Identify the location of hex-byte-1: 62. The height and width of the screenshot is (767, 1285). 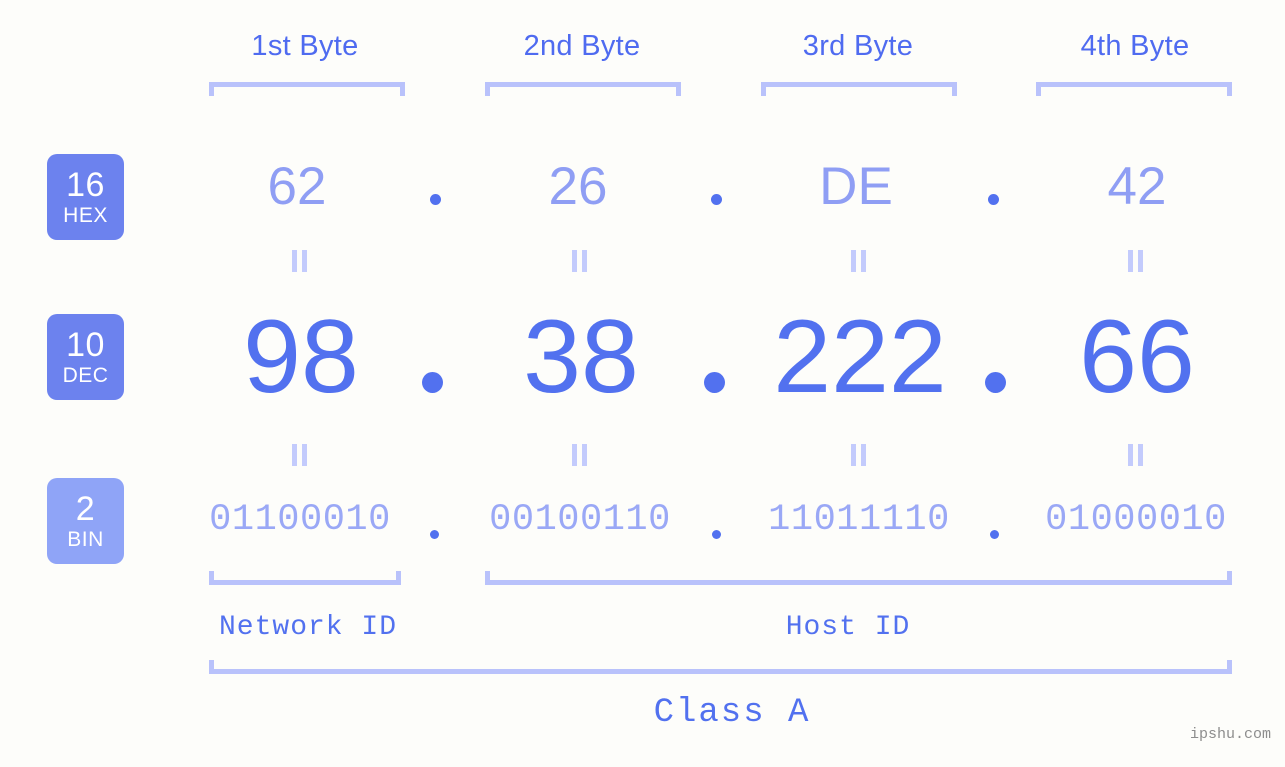
(297, 186).